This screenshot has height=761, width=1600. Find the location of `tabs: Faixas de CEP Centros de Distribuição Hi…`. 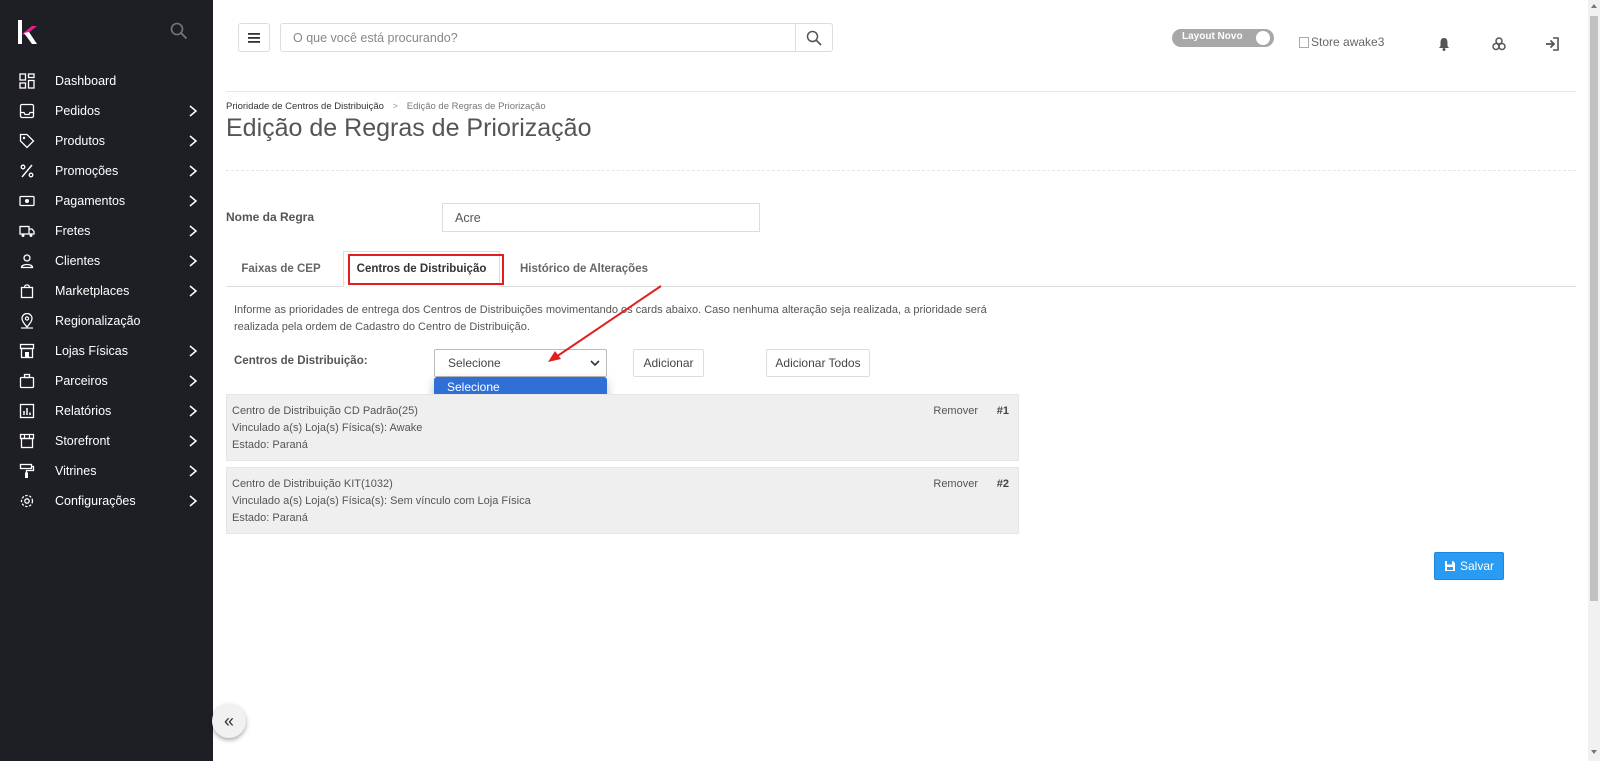

tabs: Faixas de CEP Centros de Distribuição Hi… is located at coordinates (901, 269).